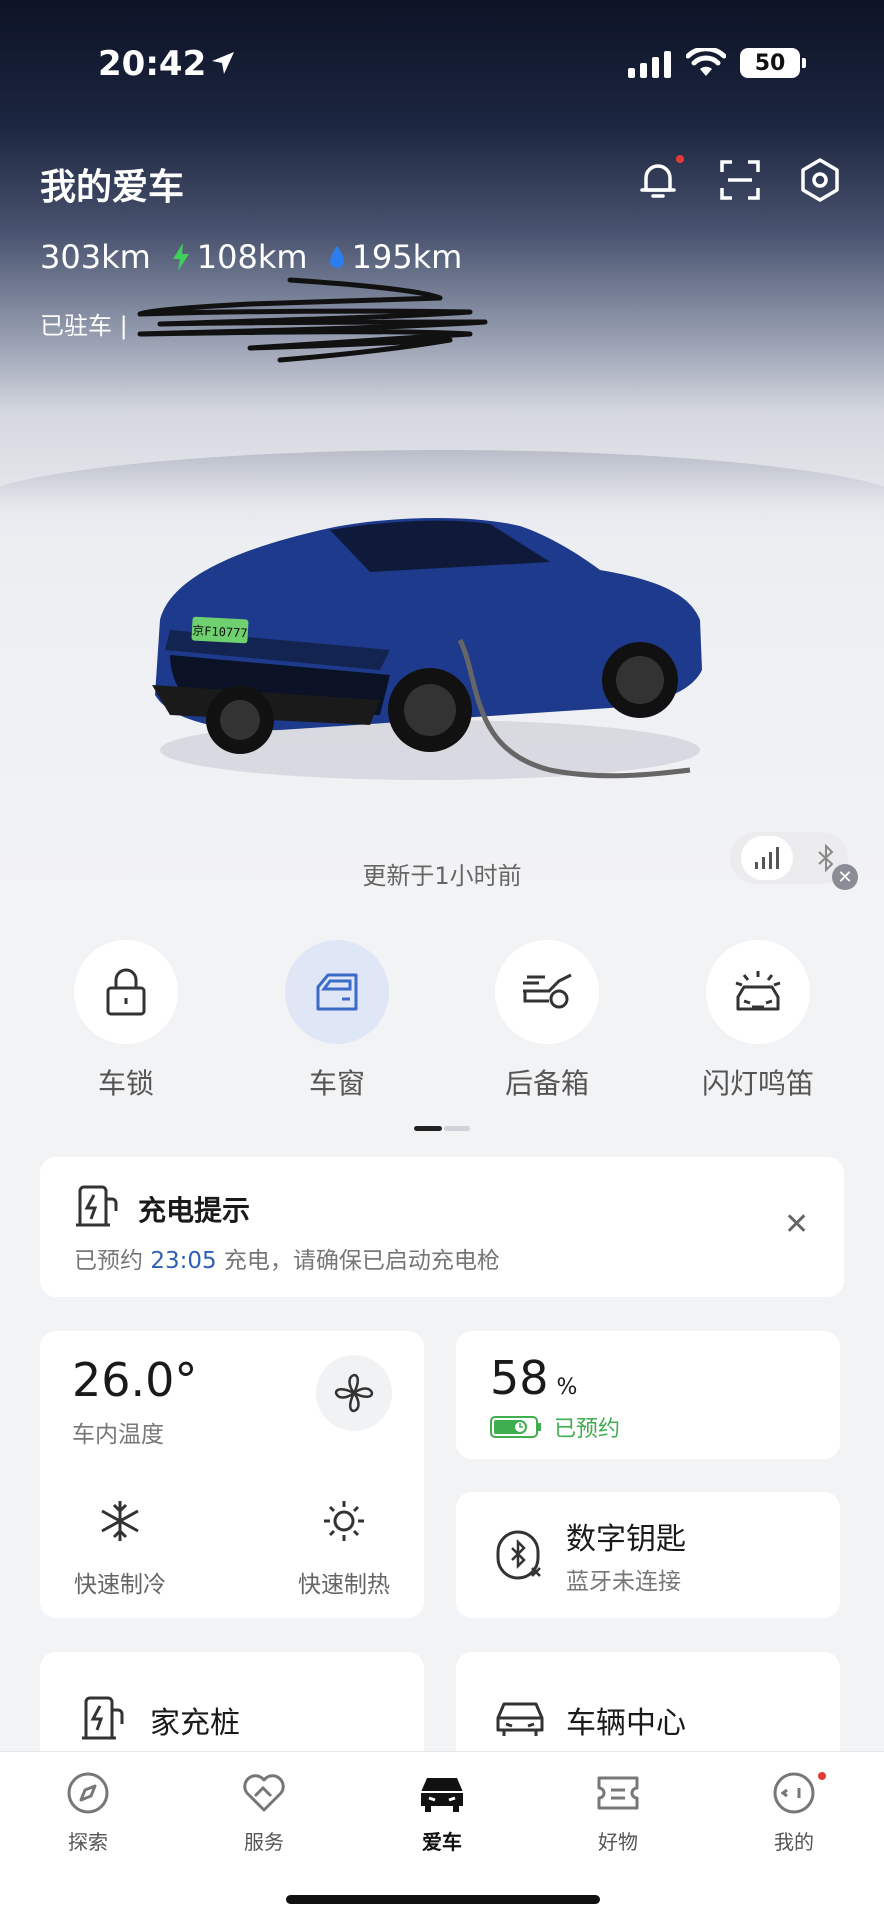 The width and height of the screenshot is (884, 1920). I want to click on connection-toggle, so click(789, 858).